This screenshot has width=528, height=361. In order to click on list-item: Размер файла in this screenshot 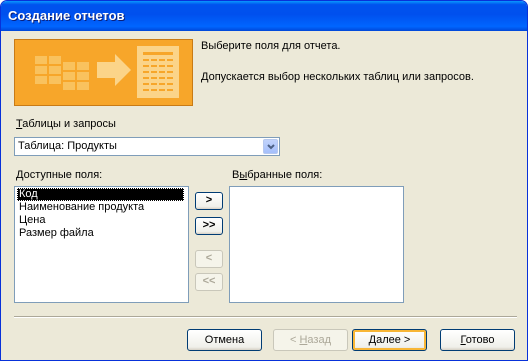, I will do `click(56, 233)`.